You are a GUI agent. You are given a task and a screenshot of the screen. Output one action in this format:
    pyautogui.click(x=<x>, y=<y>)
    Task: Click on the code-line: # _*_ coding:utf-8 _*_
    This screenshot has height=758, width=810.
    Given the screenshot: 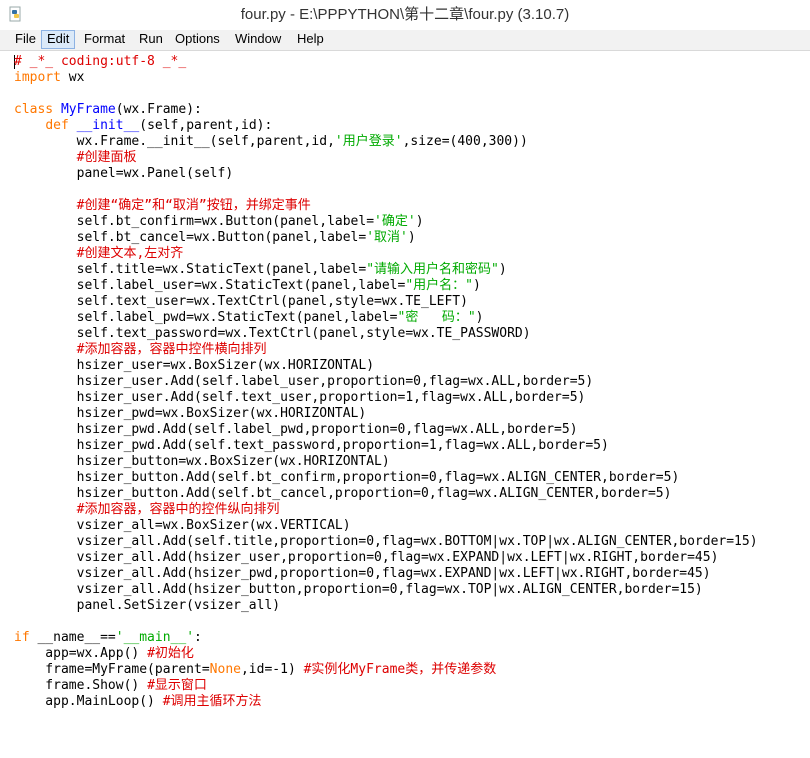 What is the action you would take?
    pyautogui.click(x=100, y=62)
    